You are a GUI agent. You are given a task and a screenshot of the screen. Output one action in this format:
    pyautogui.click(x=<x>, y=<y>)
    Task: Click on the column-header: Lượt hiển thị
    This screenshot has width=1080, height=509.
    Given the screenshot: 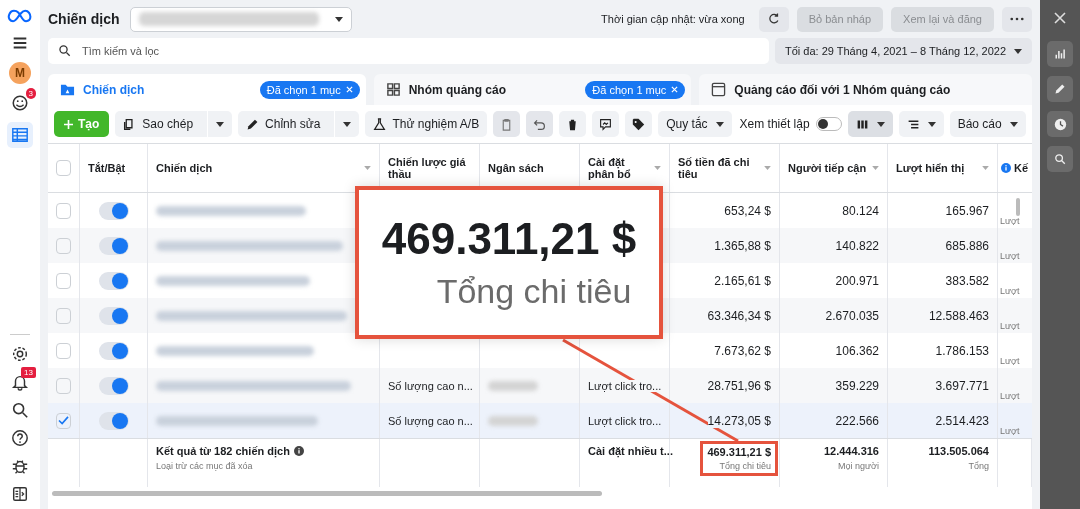 What is the action you would take?
    pyautogui.click(x=930, y=168)
    